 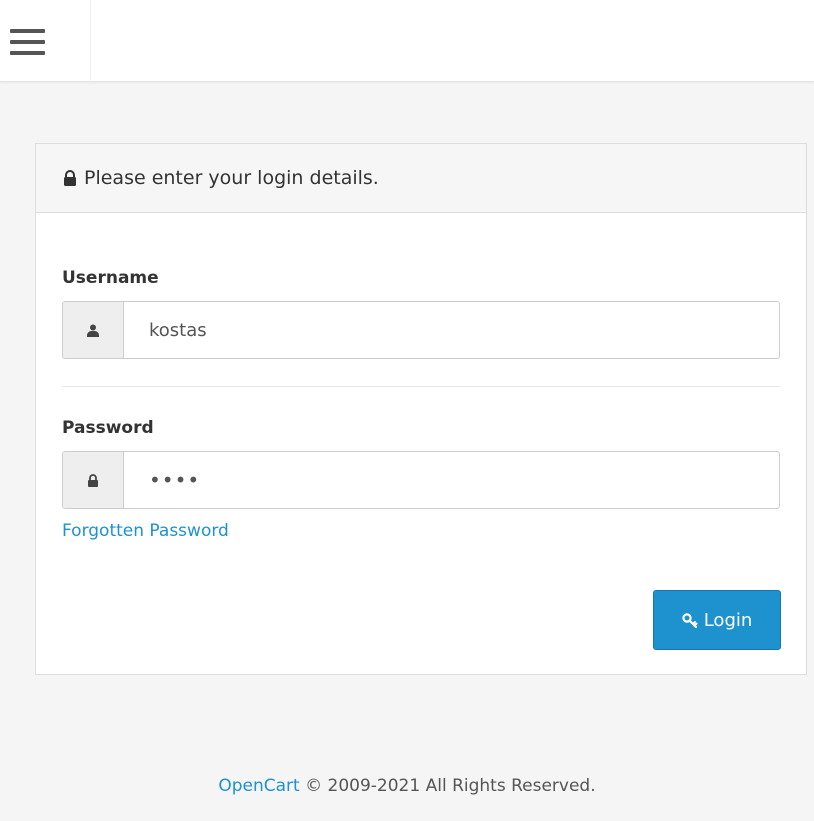 What do you see at coordinates (690, 620) in the screenshot?
I see `key-icon` at bounding box center [690, 620].